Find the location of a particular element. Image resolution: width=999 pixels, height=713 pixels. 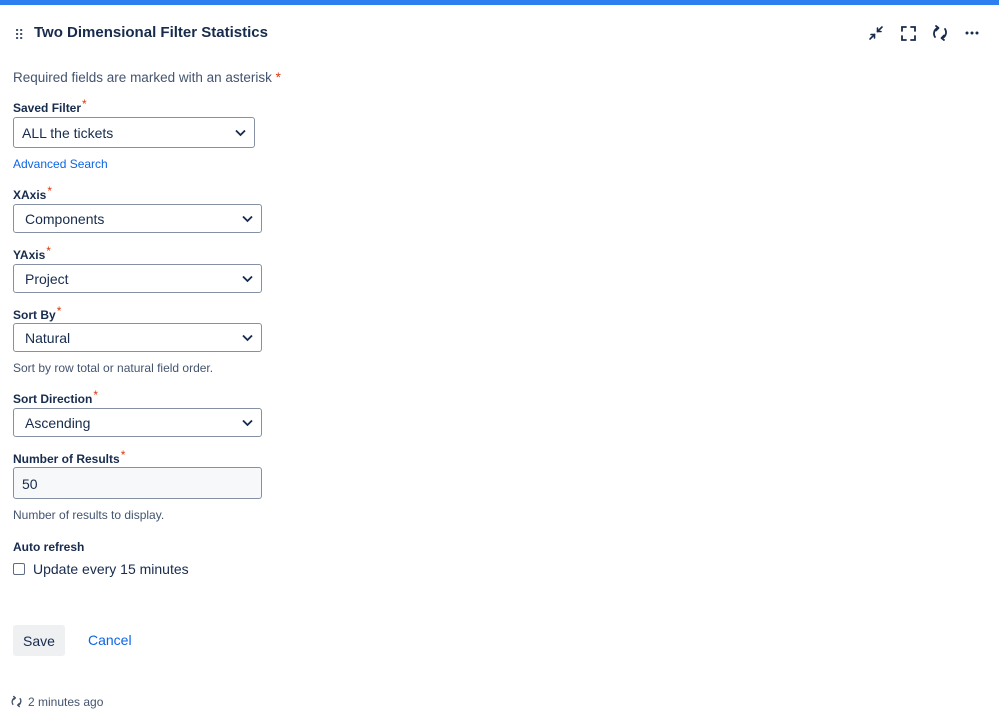

sort-by-select: Natural is located at coordinates (137, 337).